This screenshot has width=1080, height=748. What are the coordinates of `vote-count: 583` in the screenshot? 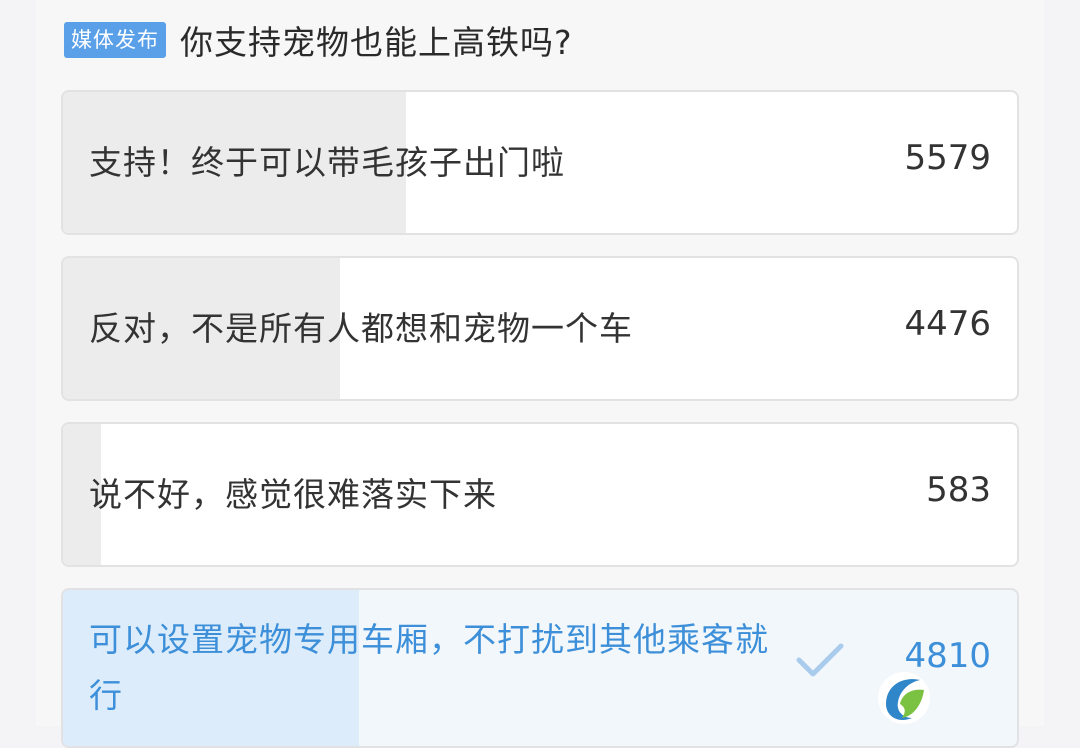 It's located at (958, 490).